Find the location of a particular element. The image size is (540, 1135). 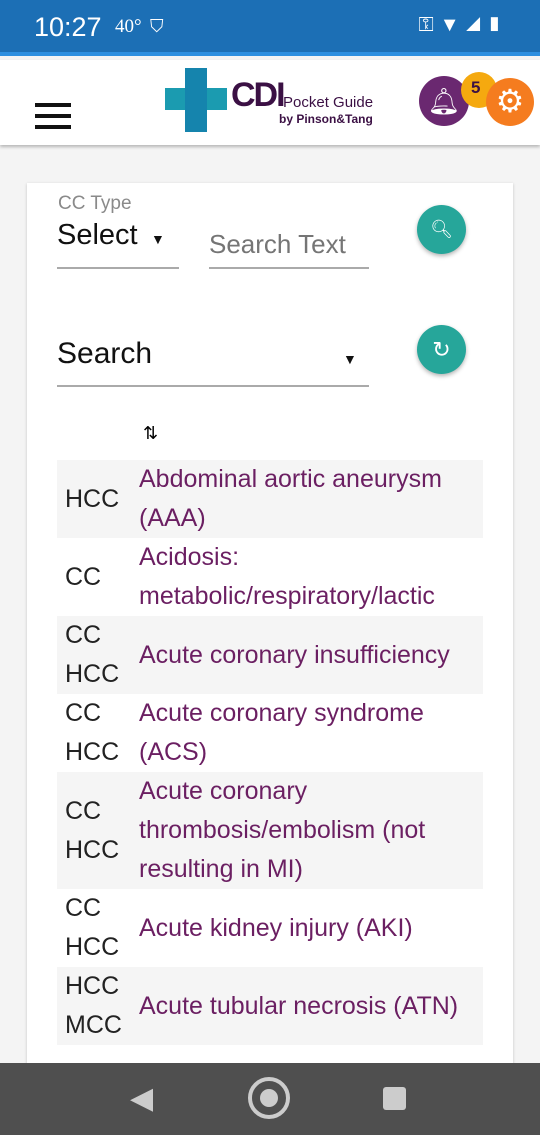

refresh-button: ↻ is located at coordinates (441, 349).